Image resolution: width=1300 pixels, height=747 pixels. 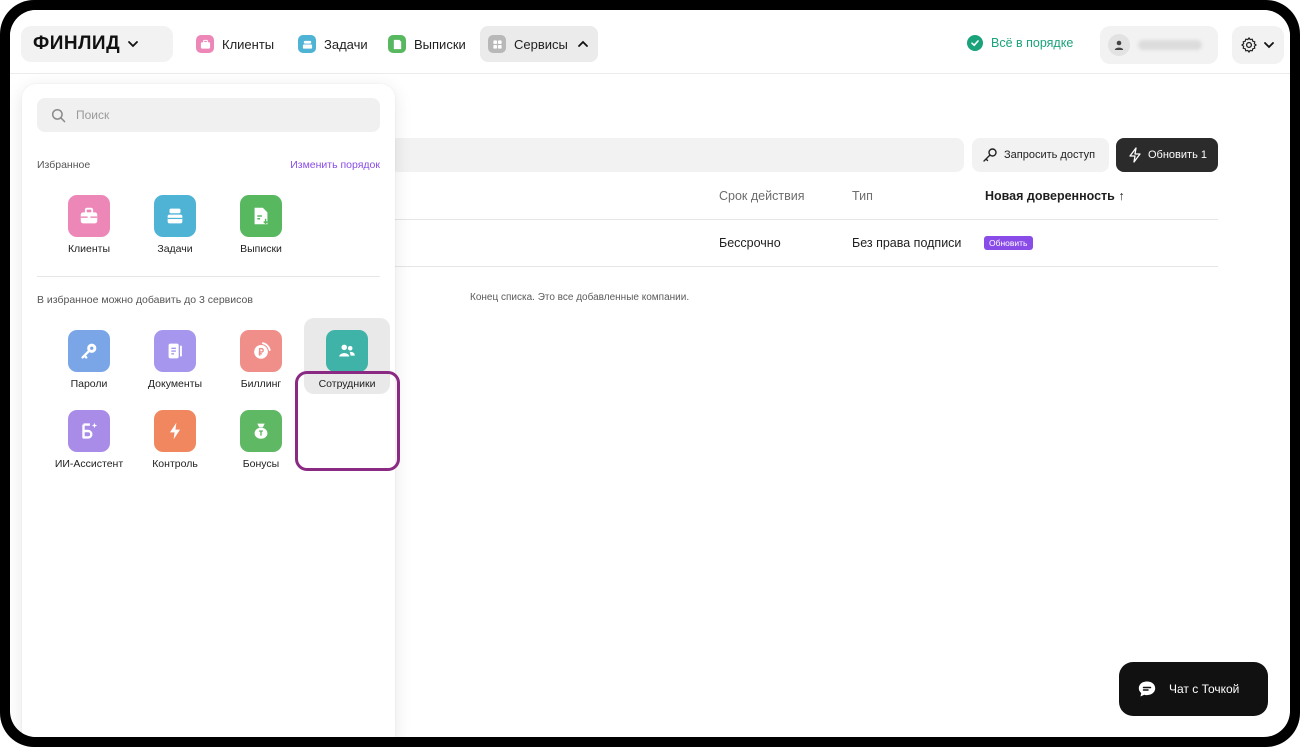 I want to click on nav-statements: Выписки, so click(x=427, y=44).